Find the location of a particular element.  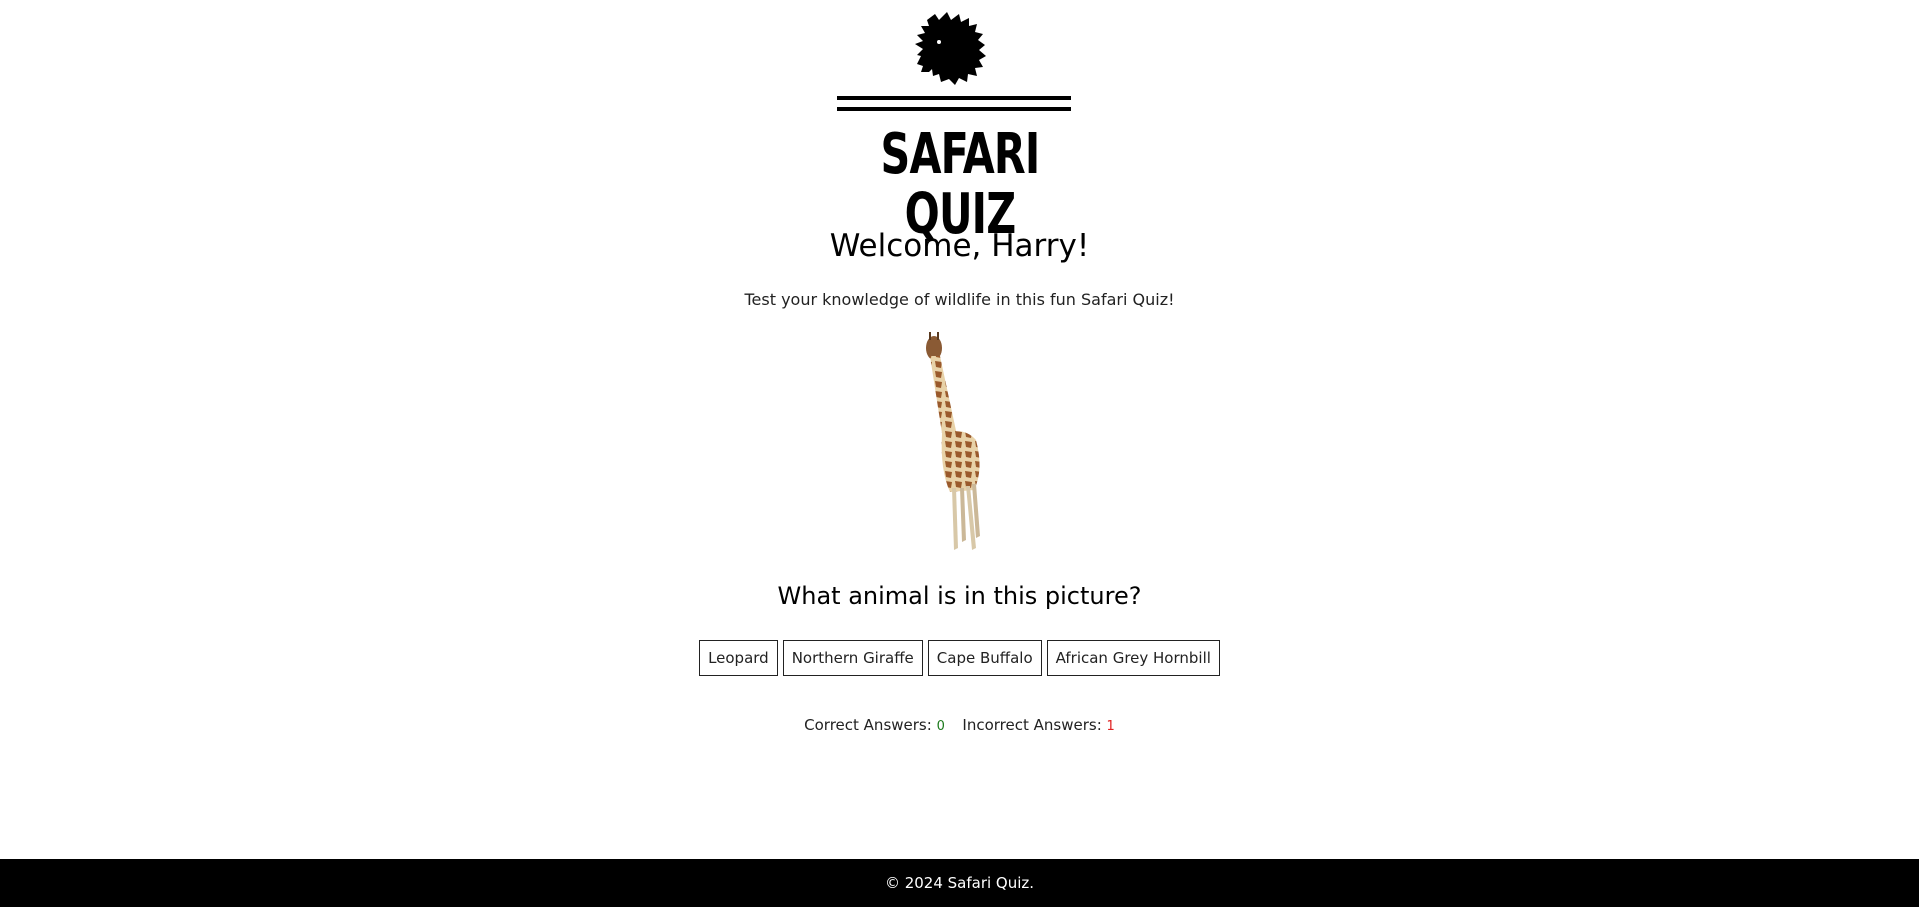

correct-answers-count: 0 is located at coordinates (940, 726).